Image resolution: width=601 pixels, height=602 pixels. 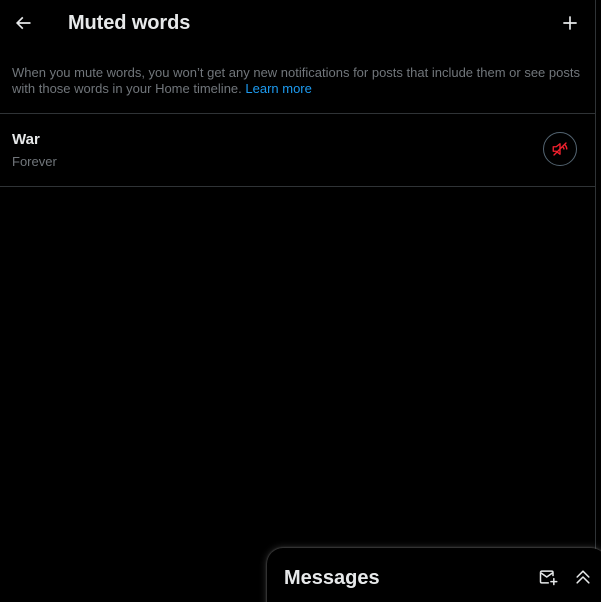 I want to click on arrow-left-icon, so click(x=23, y=23).